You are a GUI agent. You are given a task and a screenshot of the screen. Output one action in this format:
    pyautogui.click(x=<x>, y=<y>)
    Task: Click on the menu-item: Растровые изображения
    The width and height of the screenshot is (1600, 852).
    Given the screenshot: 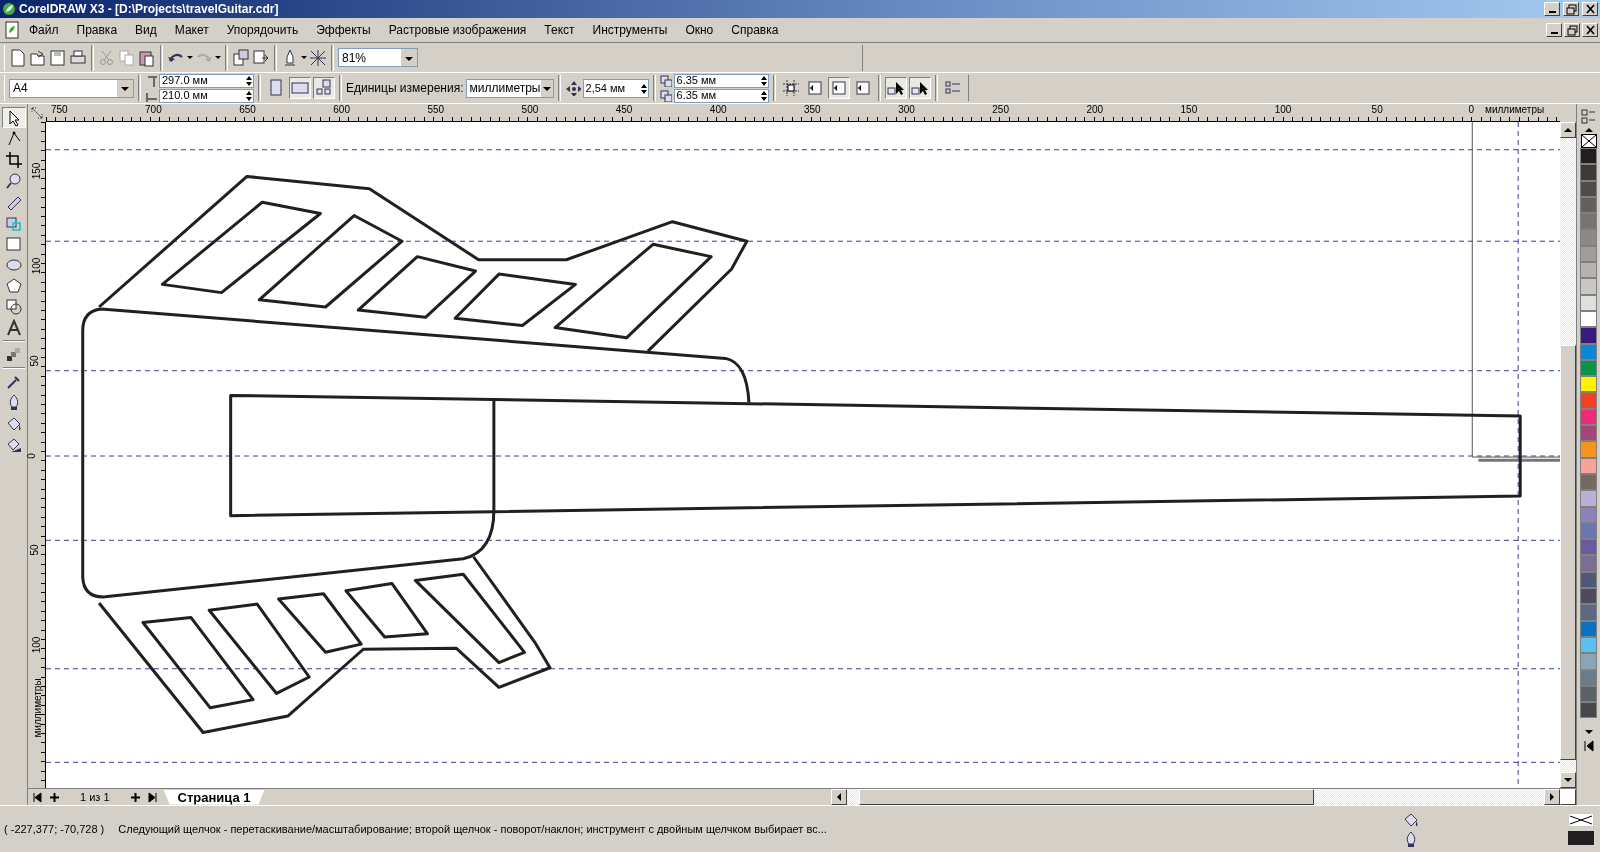 What is the action you would take?
    pyautogui.click(x=457, y=30)
    